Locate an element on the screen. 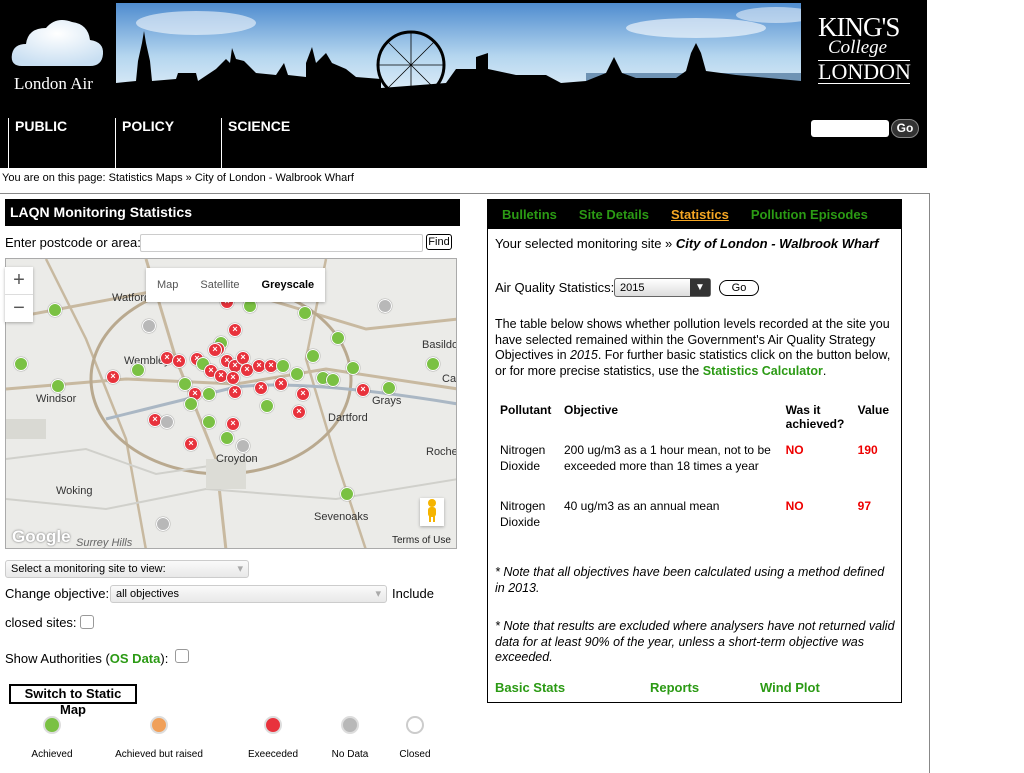  find-button: Find is located at coordinates (439, 242).